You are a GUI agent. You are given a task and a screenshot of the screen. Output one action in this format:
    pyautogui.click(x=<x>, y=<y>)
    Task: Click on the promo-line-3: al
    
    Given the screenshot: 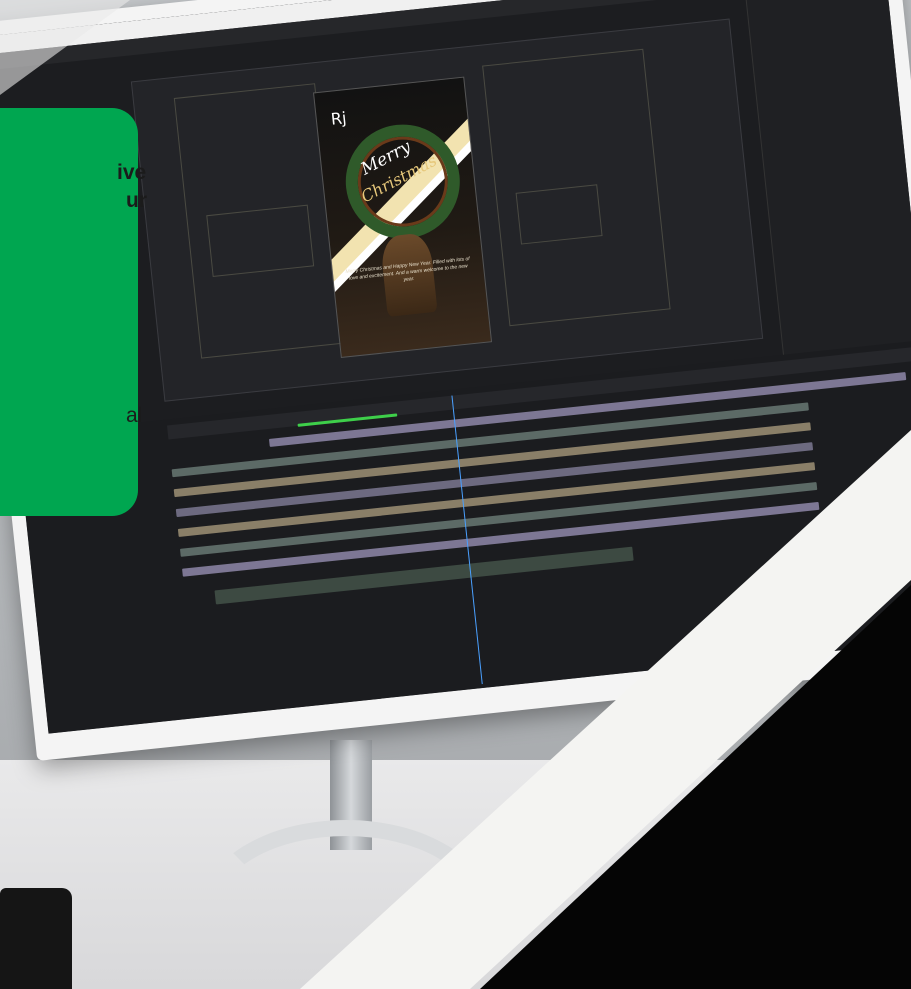 What is the action you would take?
    pyautogui.click(x=134, y=415)
    